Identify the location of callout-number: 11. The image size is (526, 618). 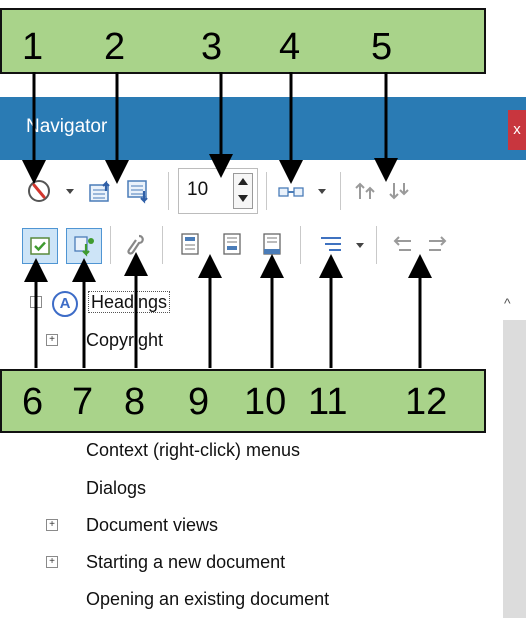
(328, 402).